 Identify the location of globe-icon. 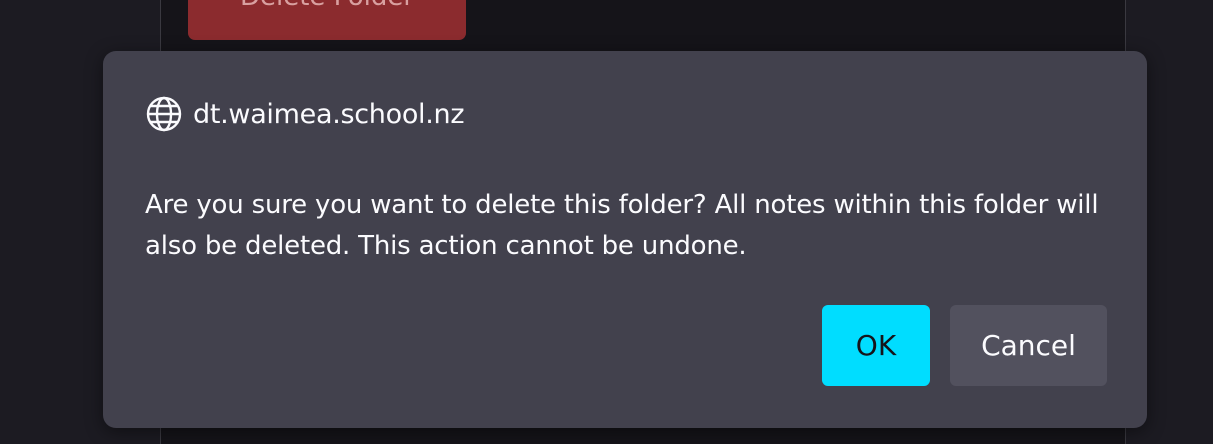
(164, 114).